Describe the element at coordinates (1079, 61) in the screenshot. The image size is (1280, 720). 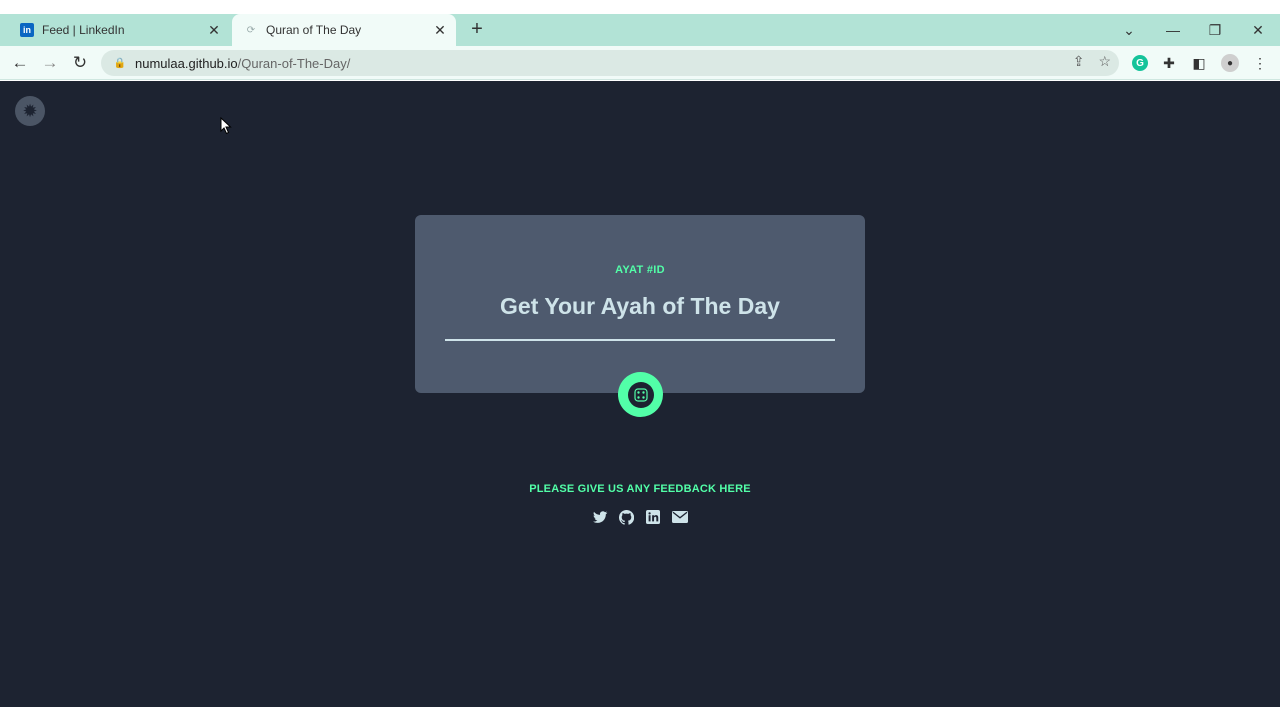
I see `share-icon: ⇪` at that location.